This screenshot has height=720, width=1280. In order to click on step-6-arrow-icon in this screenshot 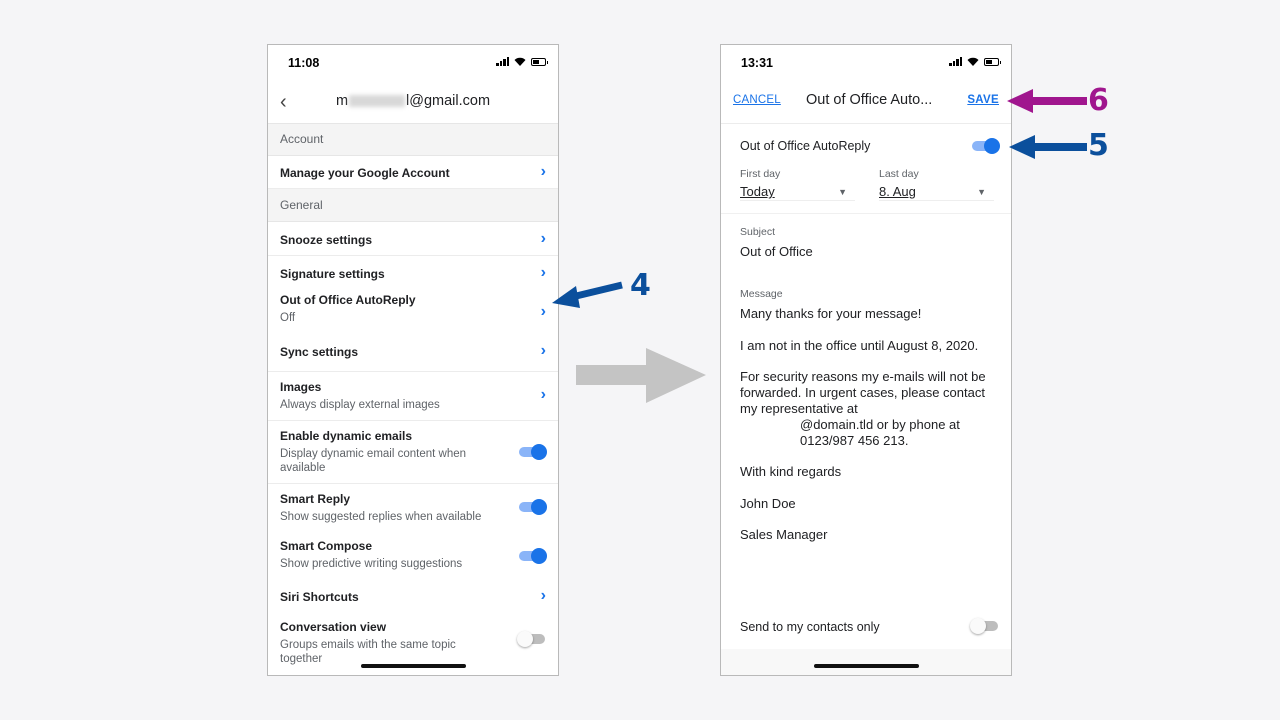, I will do `click(1047, 101)`.